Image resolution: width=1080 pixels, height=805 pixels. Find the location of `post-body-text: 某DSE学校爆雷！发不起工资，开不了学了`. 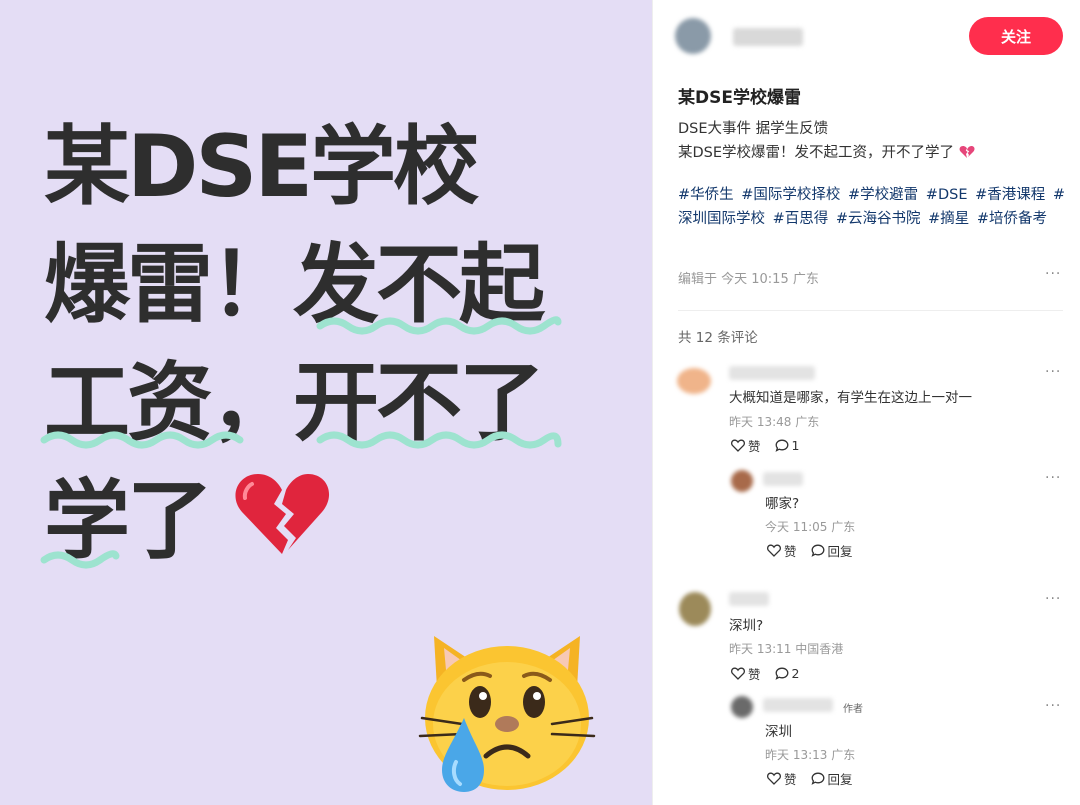

post-body-text: 某DSE学校爆雷！发不起工资，开不了学了 is located at coordinates (816, 153).